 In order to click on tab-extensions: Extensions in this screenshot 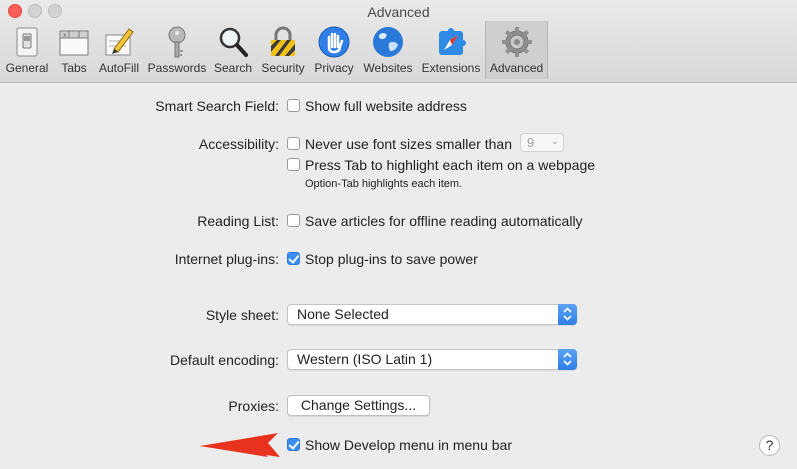, I will do `click(451, 50)`.